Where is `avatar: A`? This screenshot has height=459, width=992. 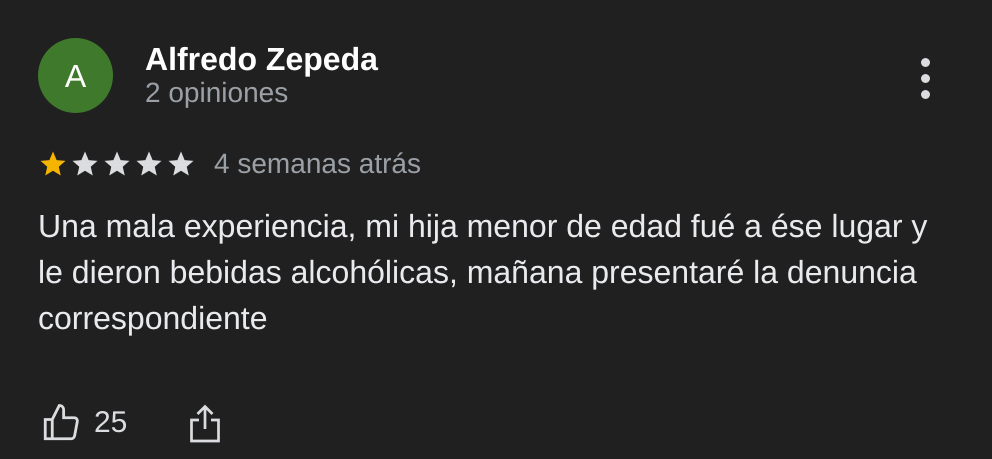 avatar: A is located at coordinates (75, 75).